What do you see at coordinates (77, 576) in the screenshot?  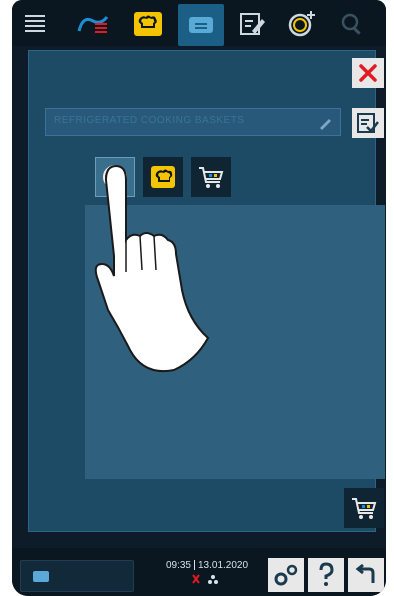 I see `cookbook-shortcut-button` at bounding box center [77, 576].